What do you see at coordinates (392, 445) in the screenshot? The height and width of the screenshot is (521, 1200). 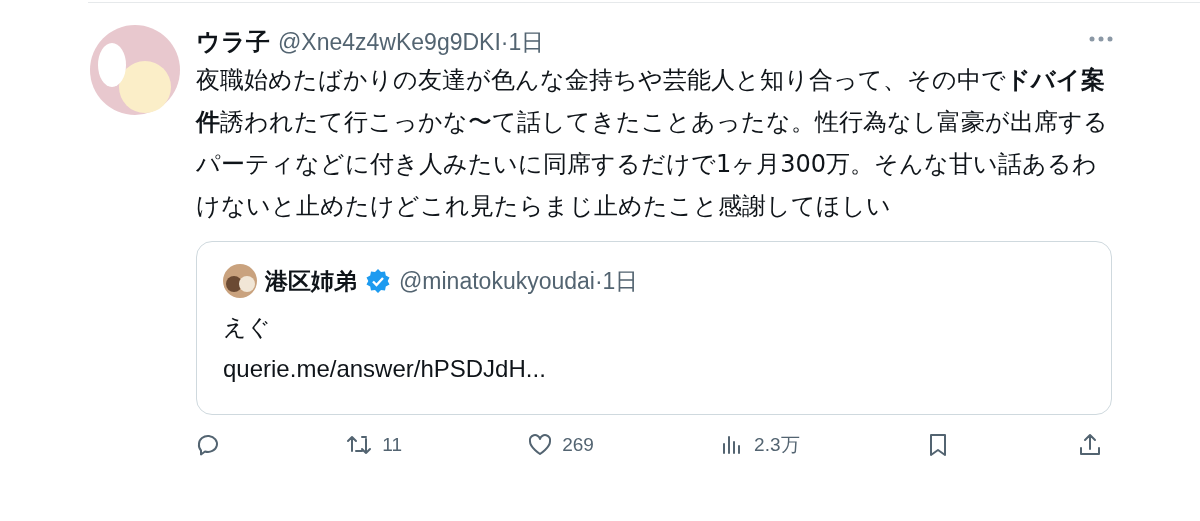 I see `count: 11` at bounding box center [392, 445].